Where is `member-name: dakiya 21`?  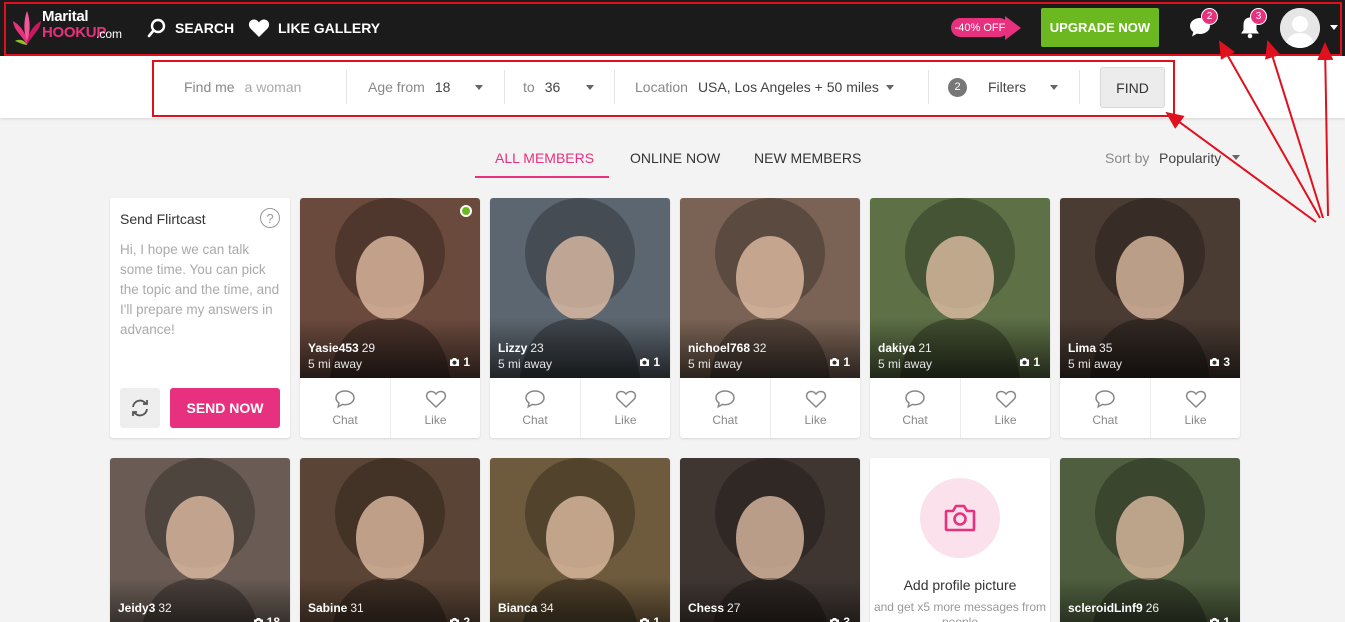
member-name: dakiya 21 is located at coordinates (905, 348).